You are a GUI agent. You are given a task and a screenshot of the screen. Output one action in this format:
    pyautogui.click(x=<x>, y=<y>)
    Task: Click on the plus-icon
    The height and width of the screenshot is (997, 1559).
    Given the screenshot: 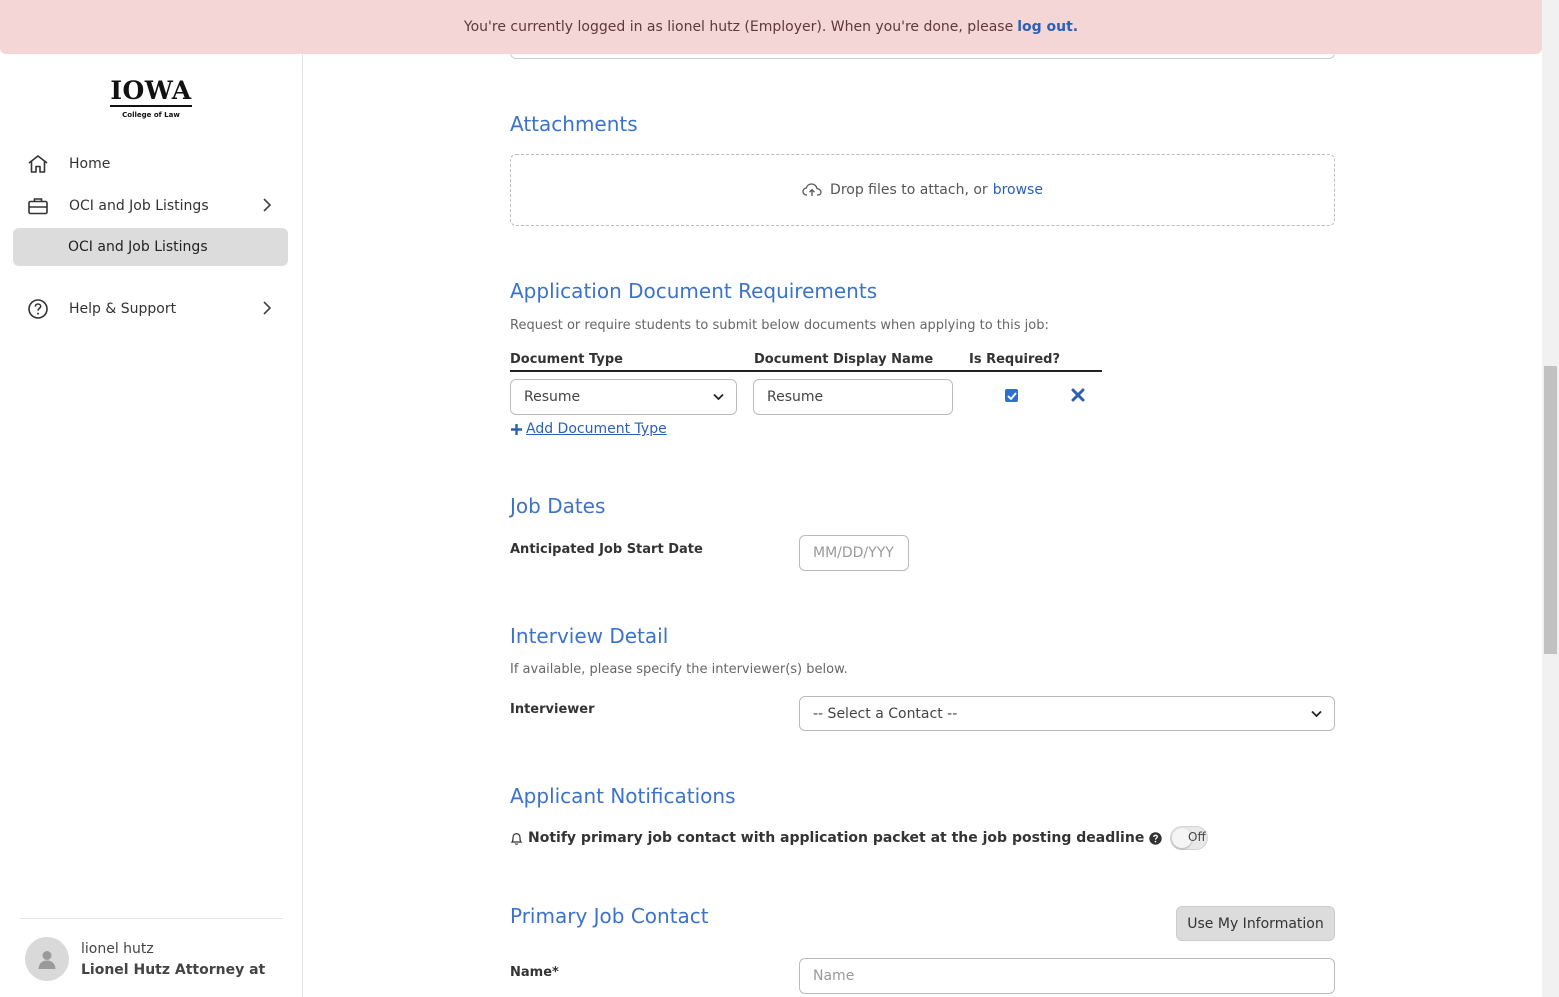 What is the action you would take?
    pyautogui.click(x=516, y=429)
    